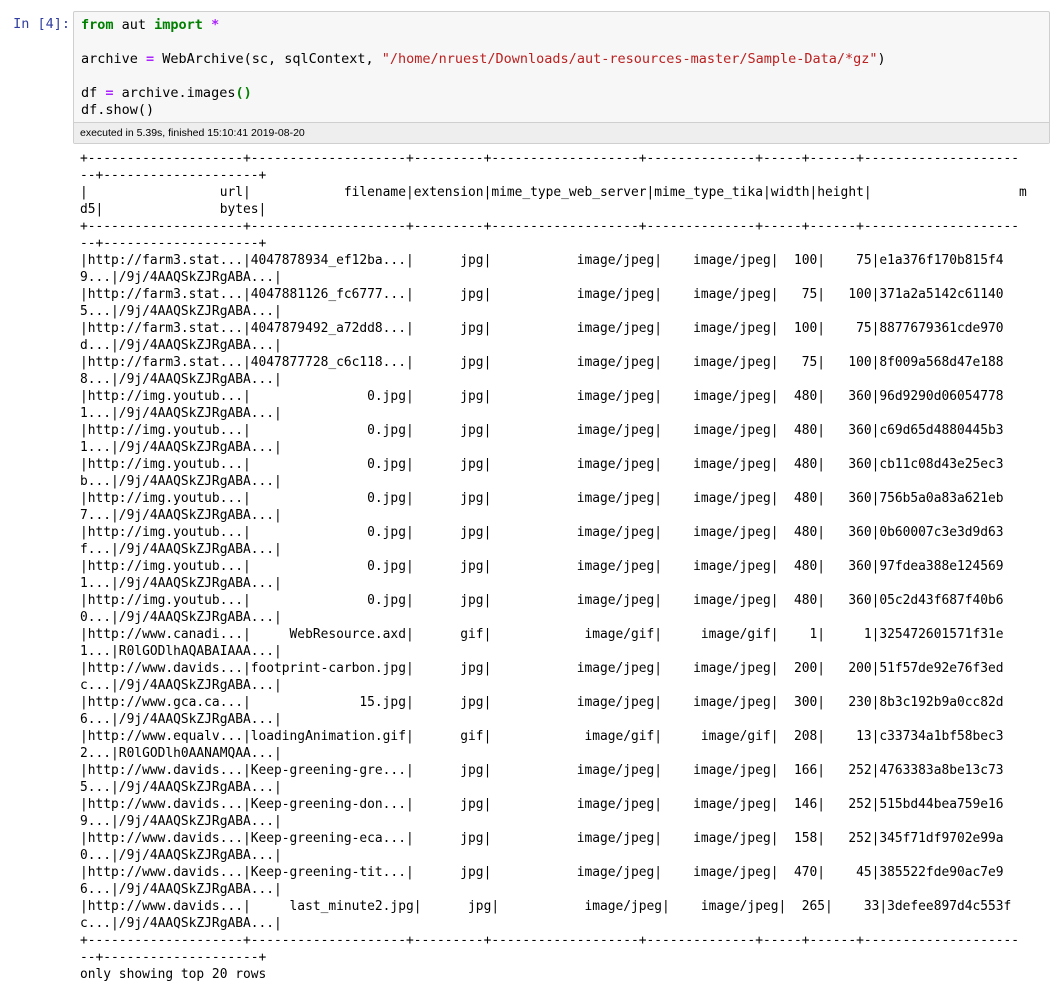 This screenshot has width=1063, height=1008. Describe the element at coordinates (268, 59) in the screenshot. I see `code-token: WebArchive(sc, sqlContext,` at that location.